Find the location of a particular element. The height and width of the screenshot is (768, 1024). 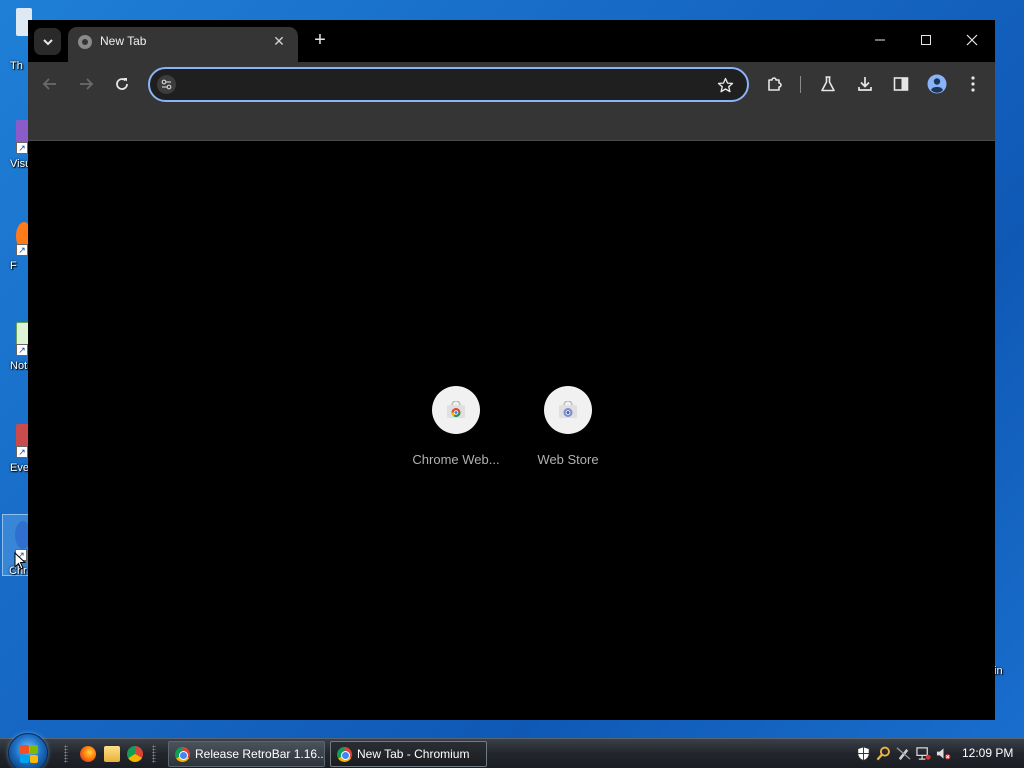

tab-close-button: ✕ is located at coordinates (279, 41).